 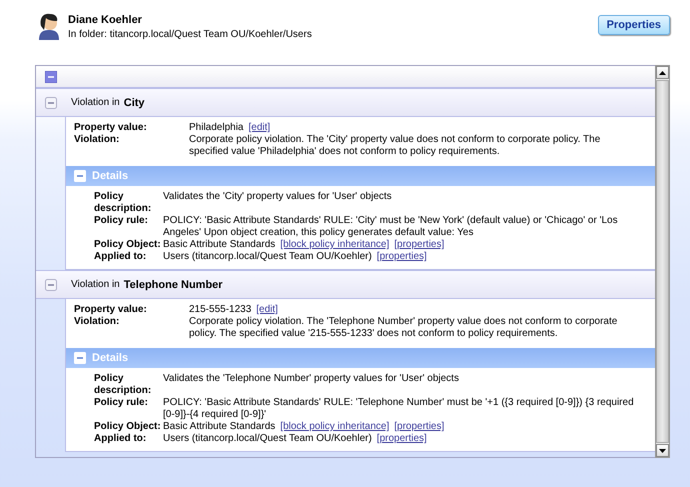 I want to click on field-value: 215-555-1233, so click(x=220, y=309).